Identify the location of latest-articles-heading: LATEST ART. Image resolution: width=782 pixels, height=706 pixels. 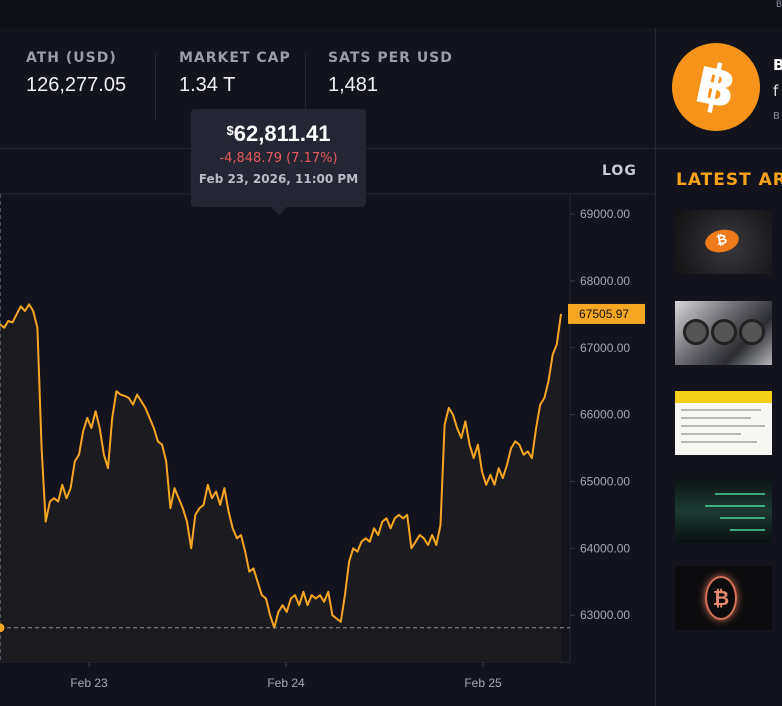
(729, 180).